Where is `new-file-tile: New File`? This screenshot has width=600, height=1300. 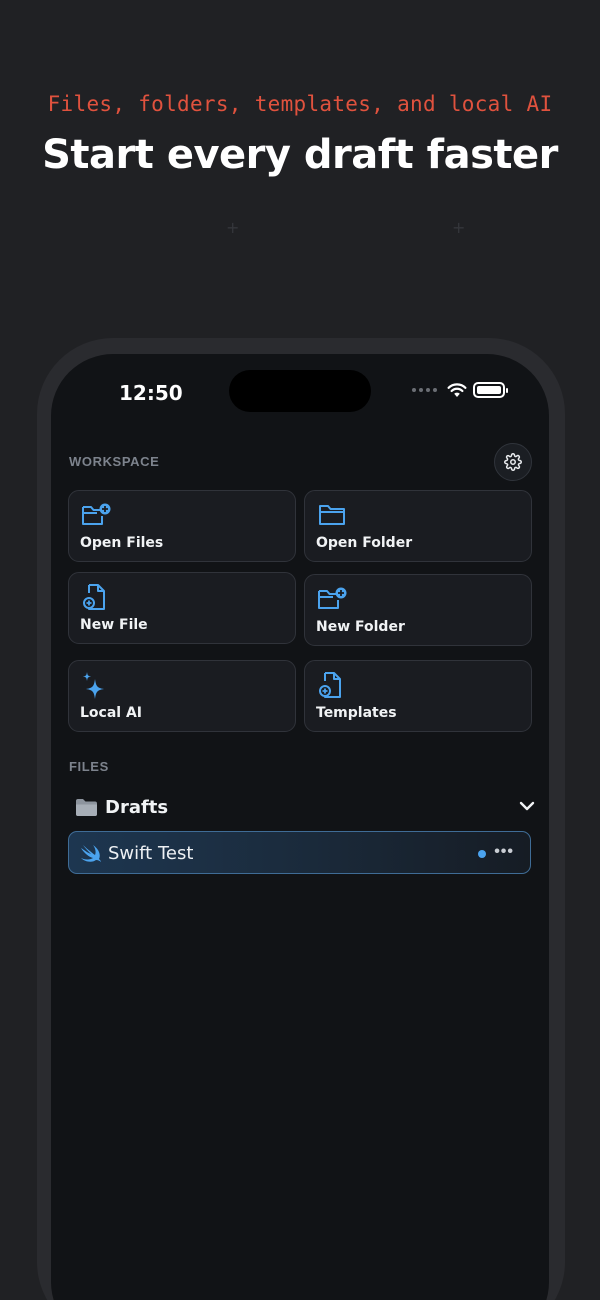 new-file-tile: New File is located at coordinates (182, 608).